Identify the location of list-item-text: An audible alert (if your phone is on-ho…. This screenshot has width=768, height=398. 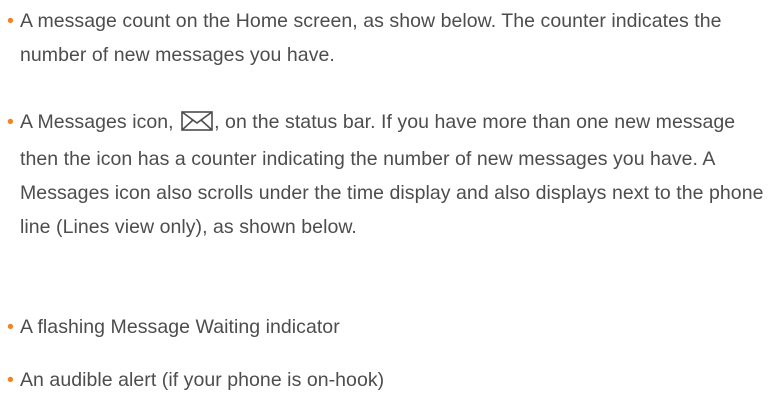
(202, 380).